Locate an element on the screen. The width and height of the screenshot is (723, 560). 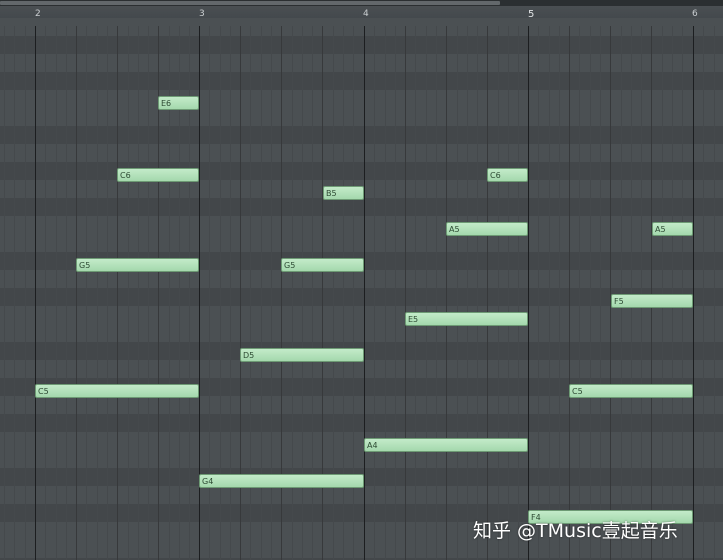
watermark: 知乎 @TMusic壹起音乐 is located at coordinates (575, 531).